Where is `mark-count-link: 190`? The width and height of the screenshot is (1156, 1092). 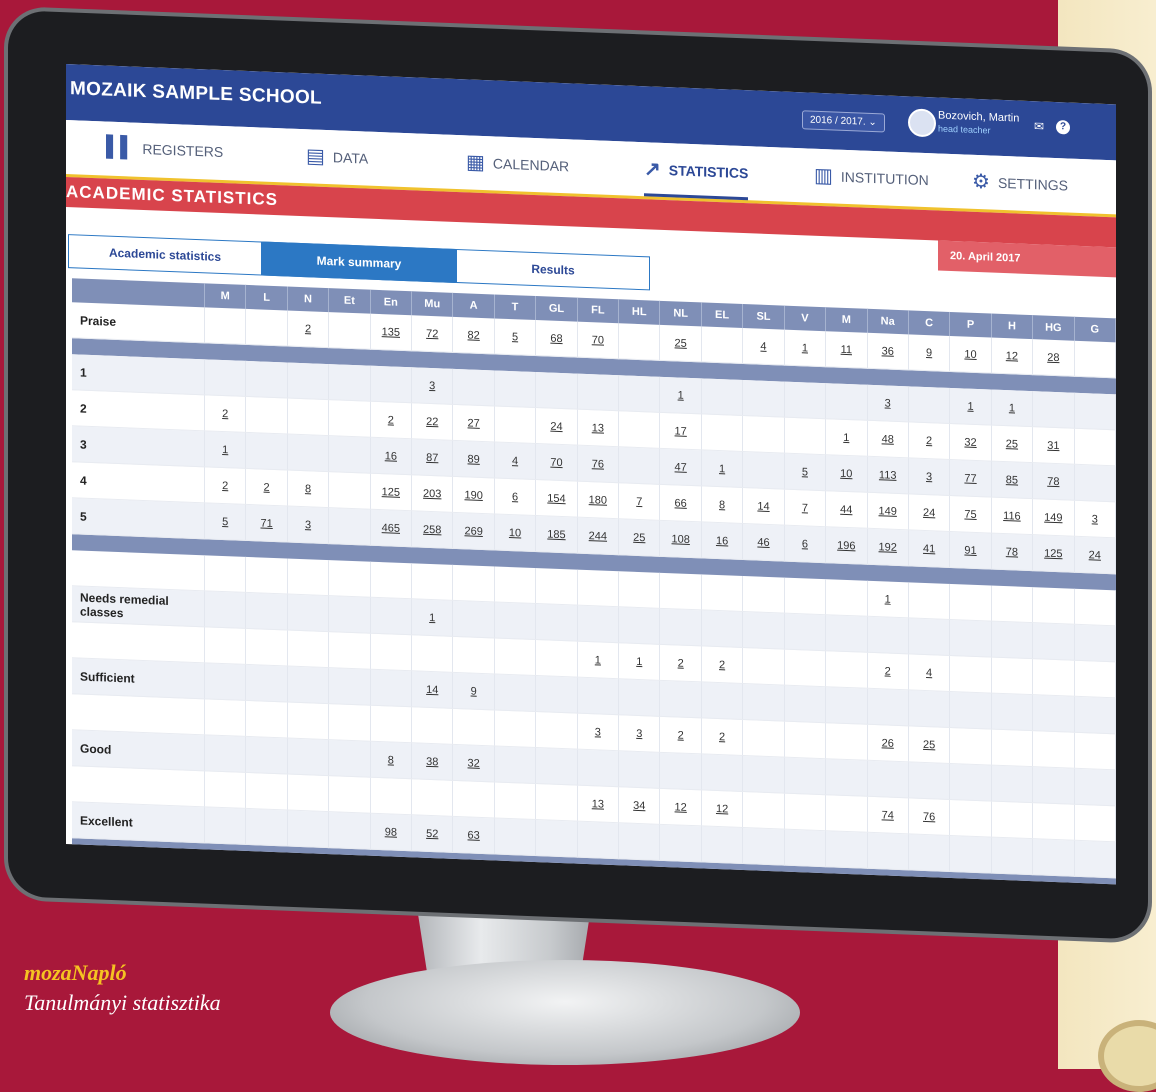
mark-count-link: 190 is located at coordinates (473, 495).